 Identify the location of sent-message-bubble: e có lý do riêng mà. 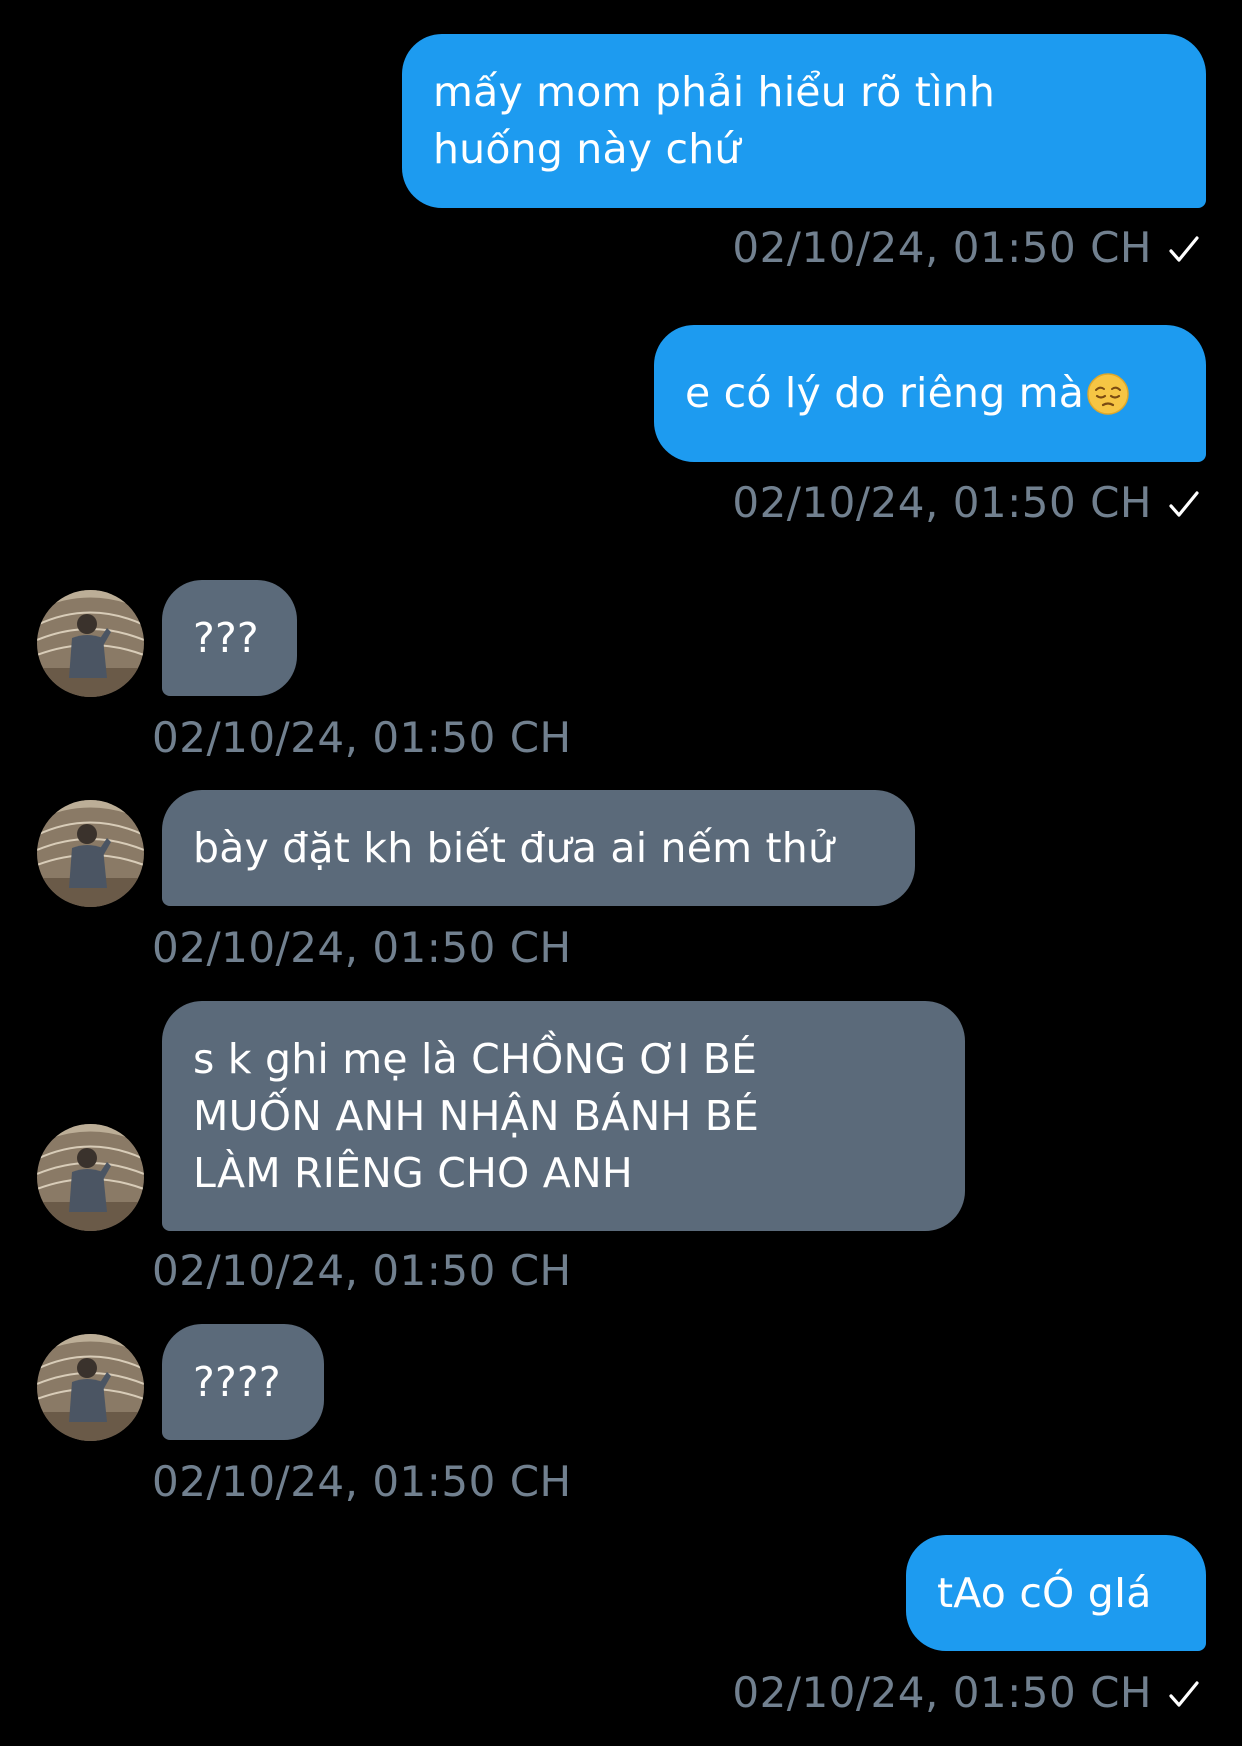
(930, 393).